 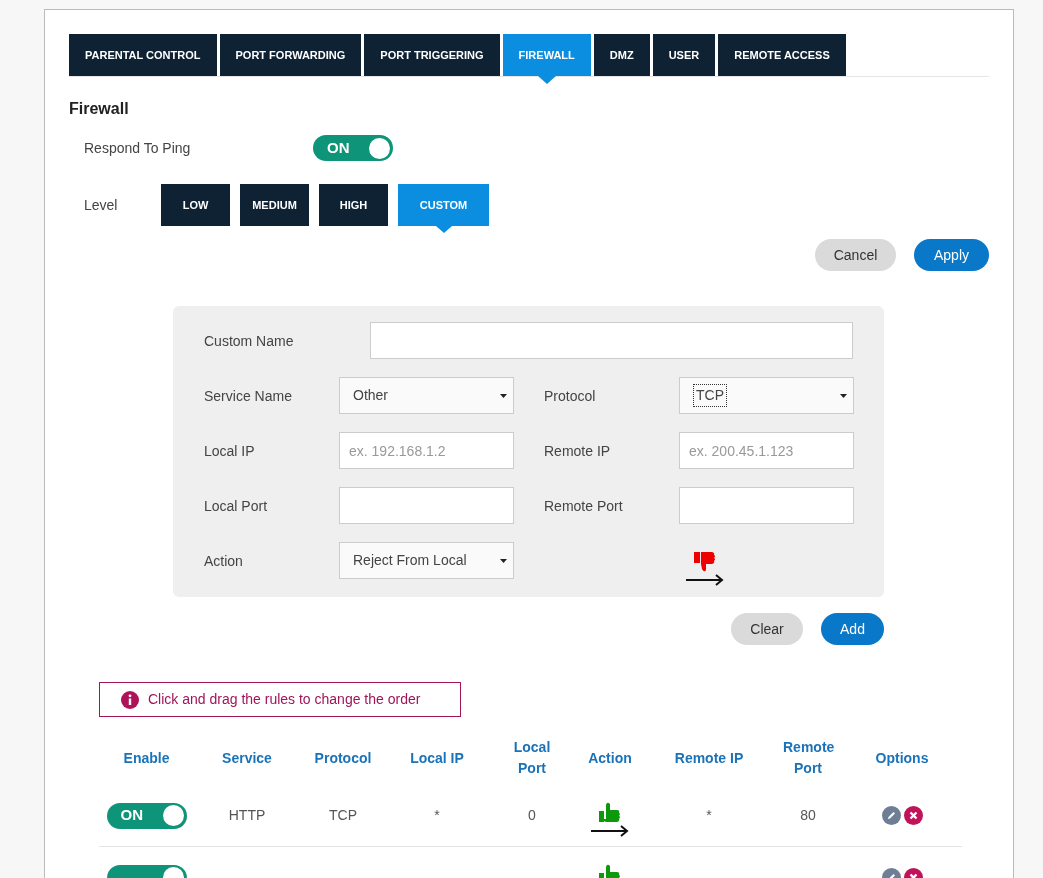 I want to click on column-header: Remote IP, so click(x=709, y=758).